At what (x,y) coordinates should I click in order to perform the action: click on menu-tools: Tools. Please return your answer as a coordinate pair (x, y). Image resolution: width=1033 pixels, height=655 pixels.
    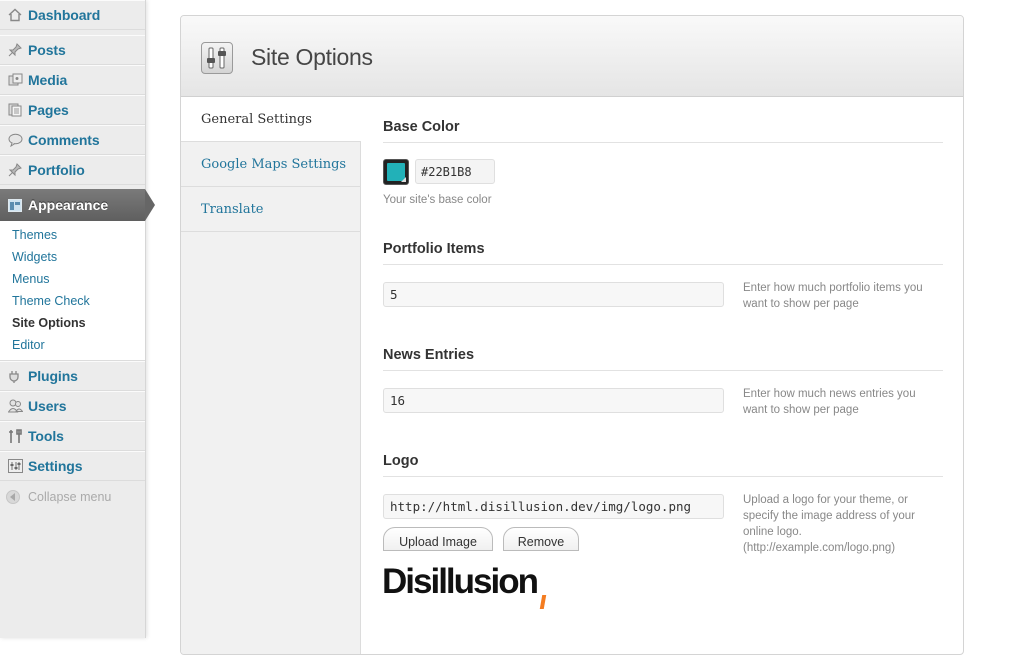
    Looking at the image, I should click on (72, 436).